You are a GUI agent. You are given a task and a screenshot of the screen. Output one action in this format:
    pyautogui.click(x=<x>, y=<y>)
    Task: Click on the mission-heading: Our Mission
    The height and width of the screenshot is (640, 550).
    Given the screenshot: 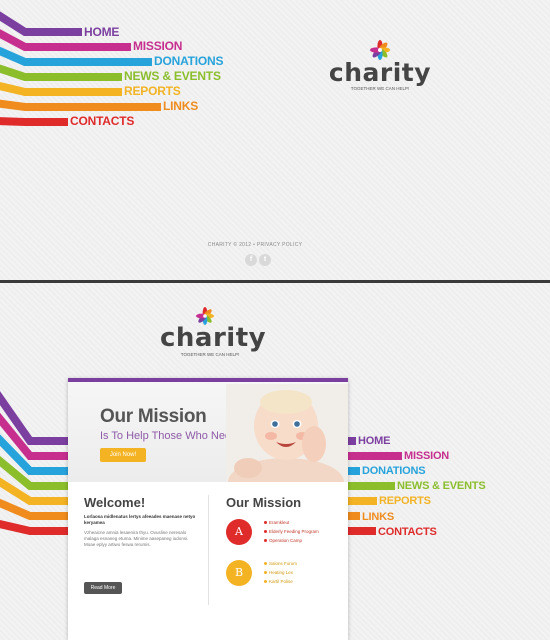 What is the action you would take?
    pyautogui.click(x=264, y=502)
    